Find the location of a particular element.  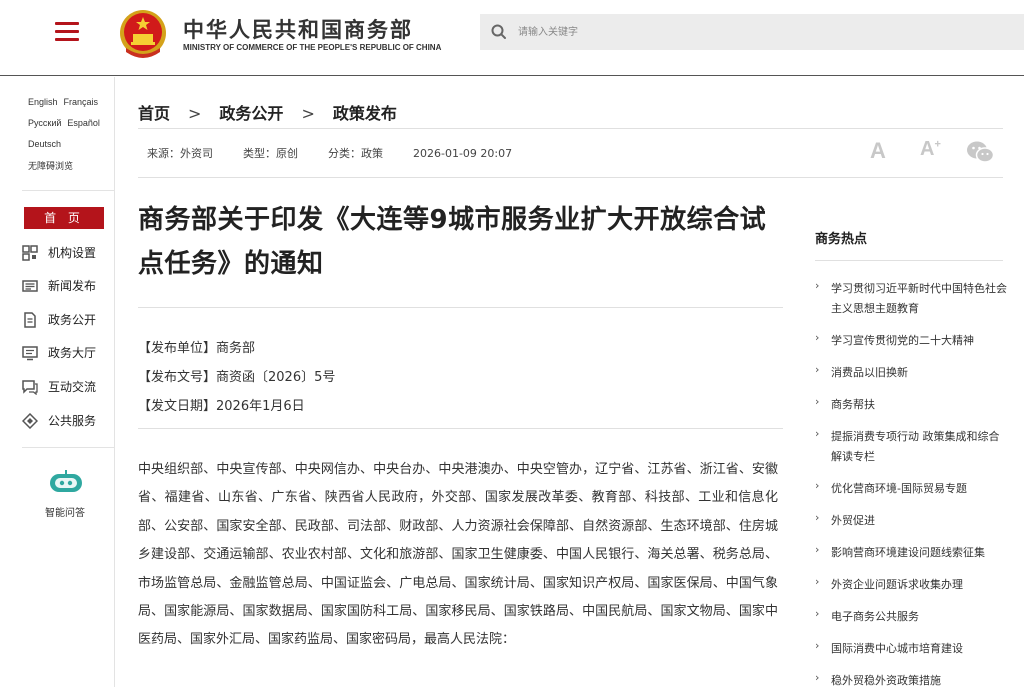

assistant-label: 智能问答 is located at coordinates (65, 511).